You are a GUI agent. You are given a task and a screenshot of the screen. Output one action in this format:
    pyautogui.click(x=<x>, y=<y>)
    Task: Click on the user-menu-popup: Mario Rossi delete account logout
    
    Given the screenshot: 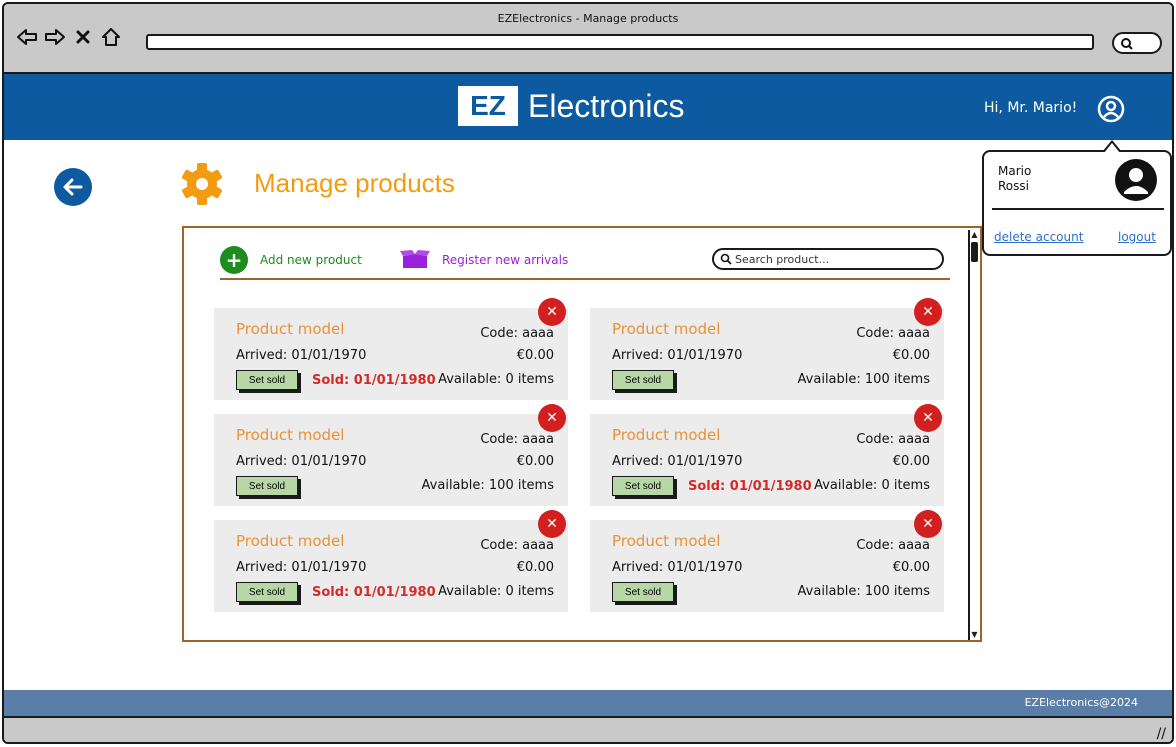 What is the action you would take?
    pyautogui.click(x=1077, y=198)
    